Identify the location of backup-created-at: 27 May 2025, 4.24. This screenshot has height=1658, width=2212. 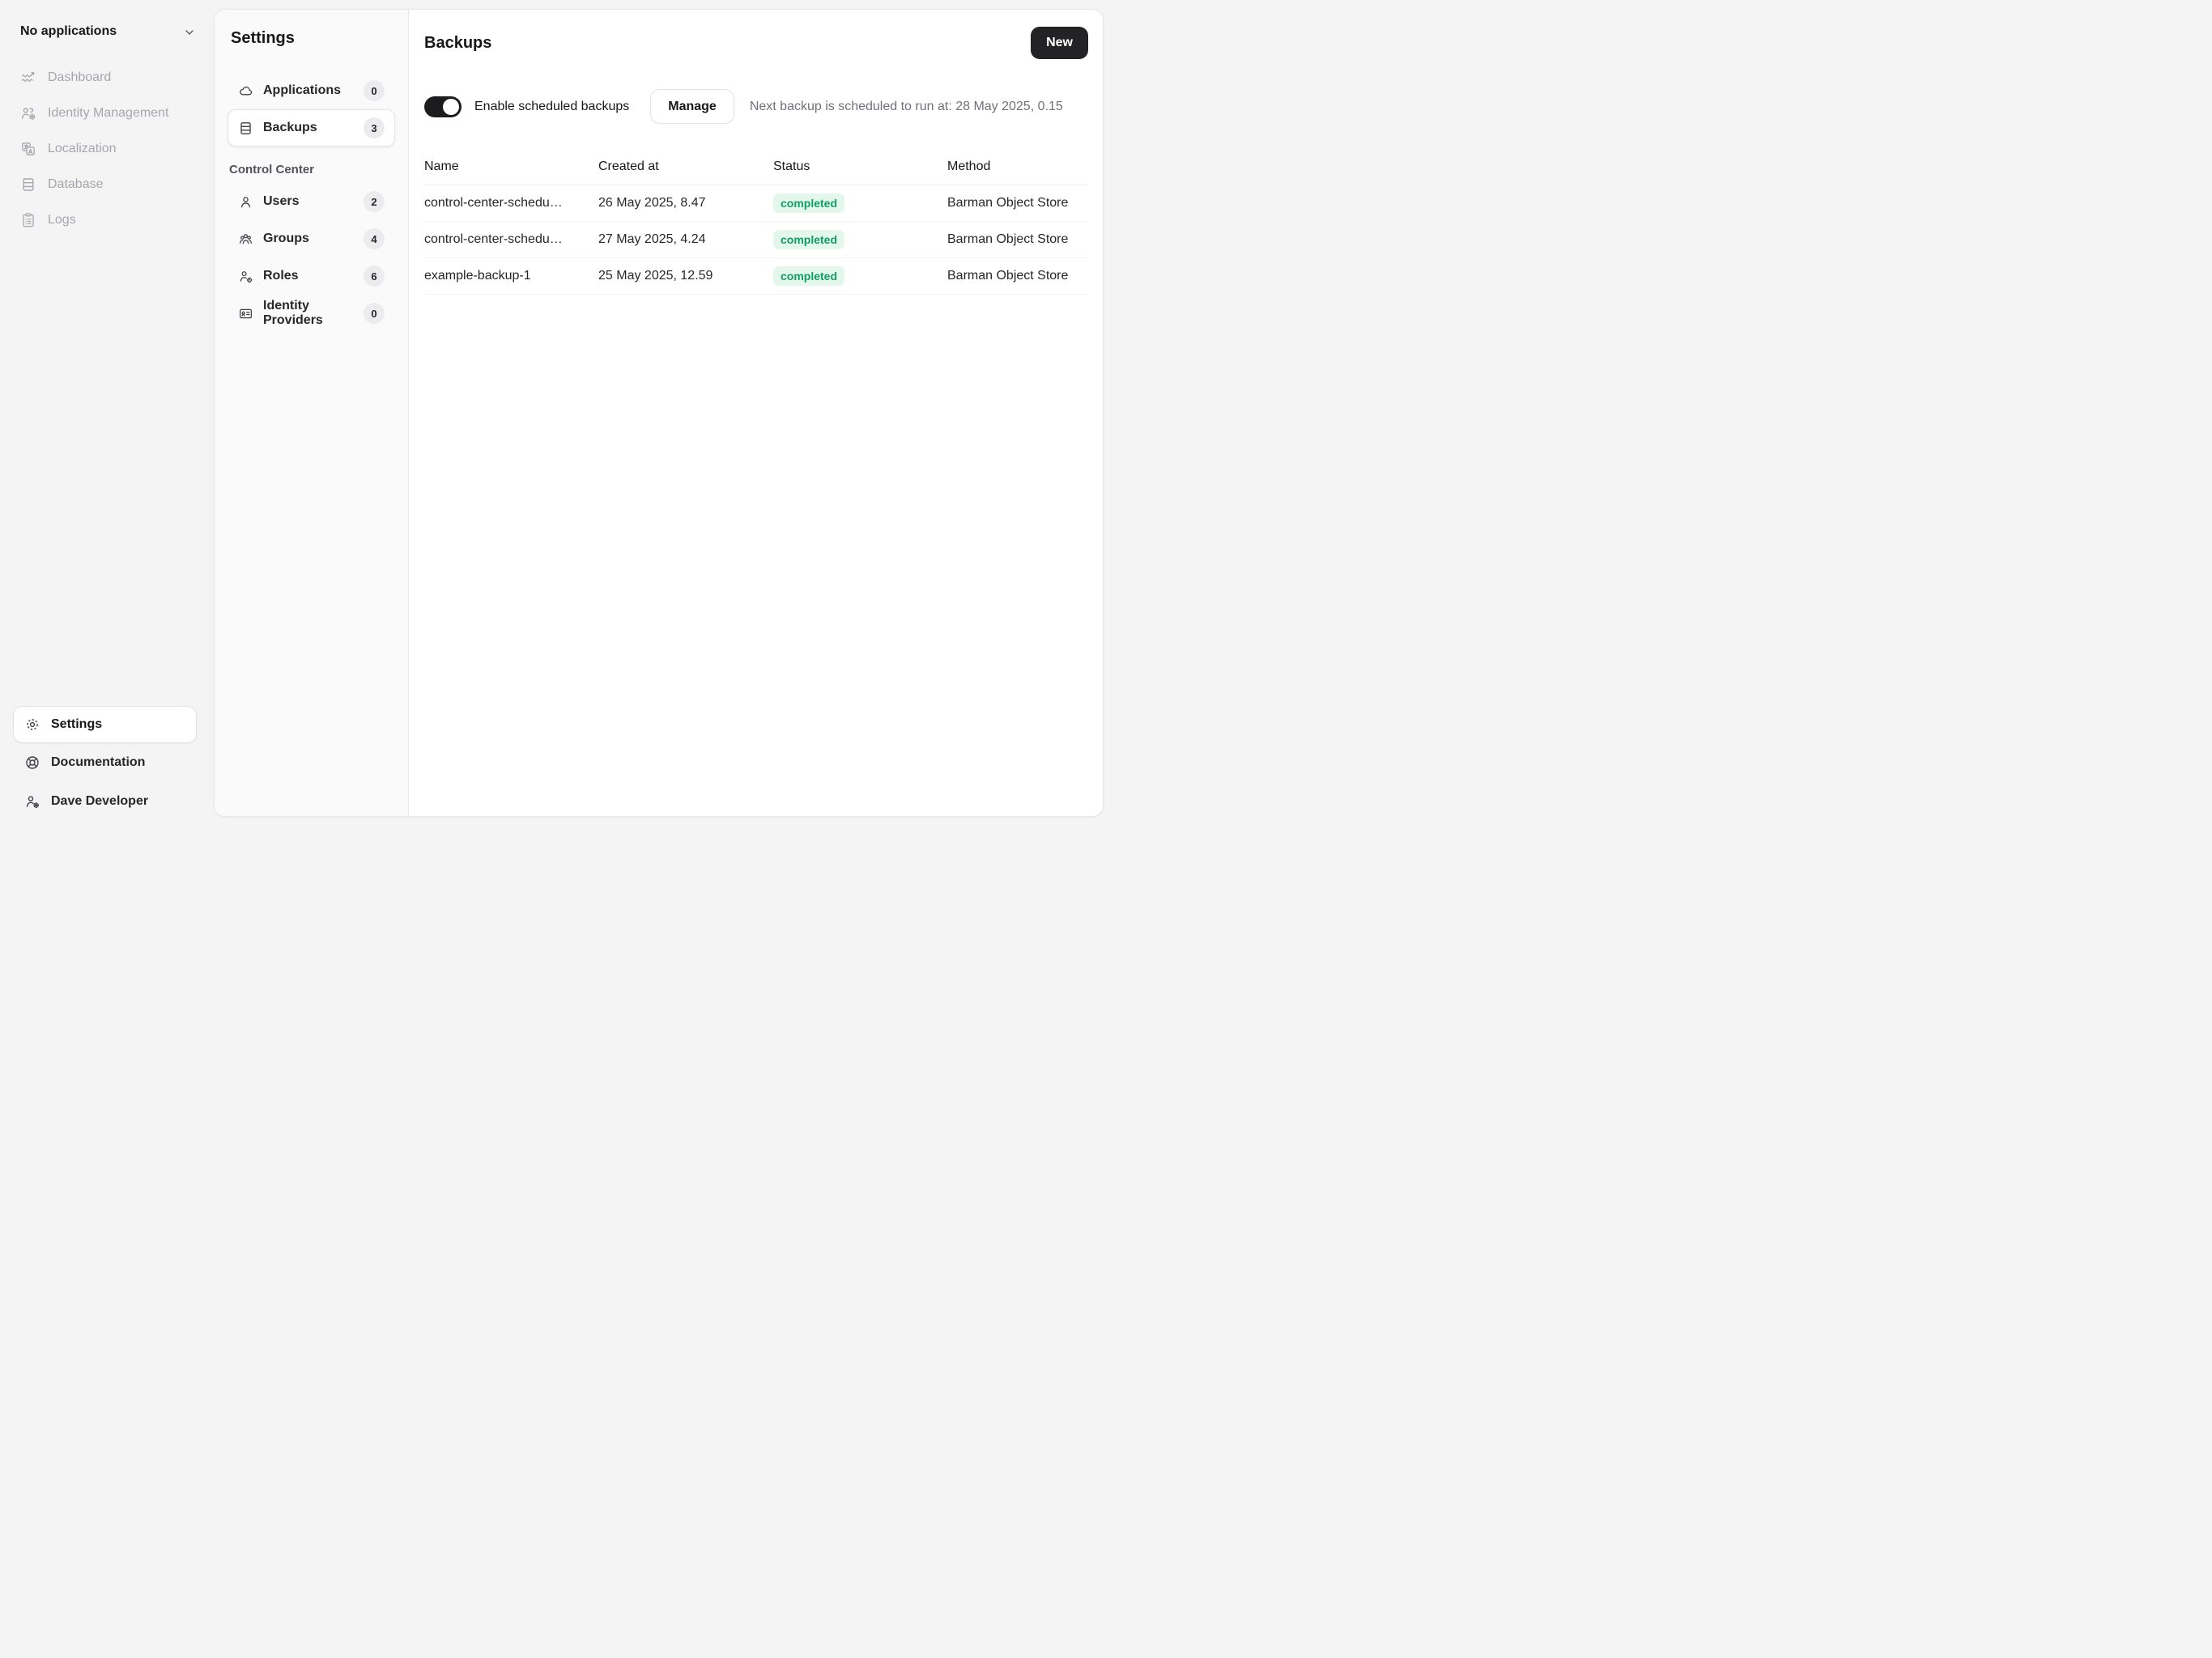
(652, 239).